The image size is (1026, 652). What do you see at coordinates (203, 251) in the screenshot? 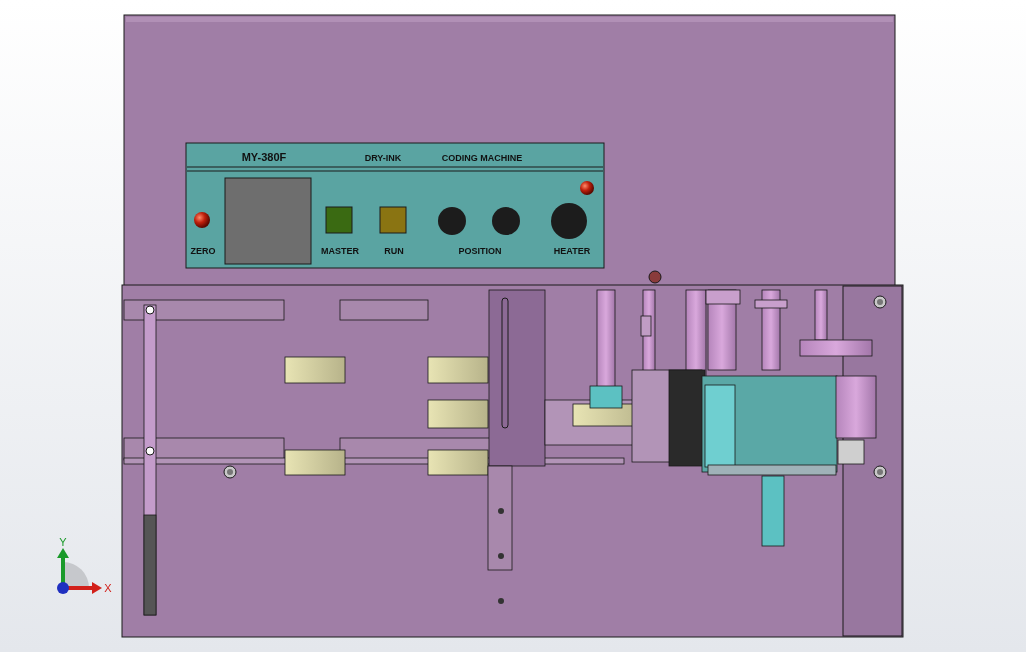
I see `lamp-label: ZERO` at bounding box center [203, 251].